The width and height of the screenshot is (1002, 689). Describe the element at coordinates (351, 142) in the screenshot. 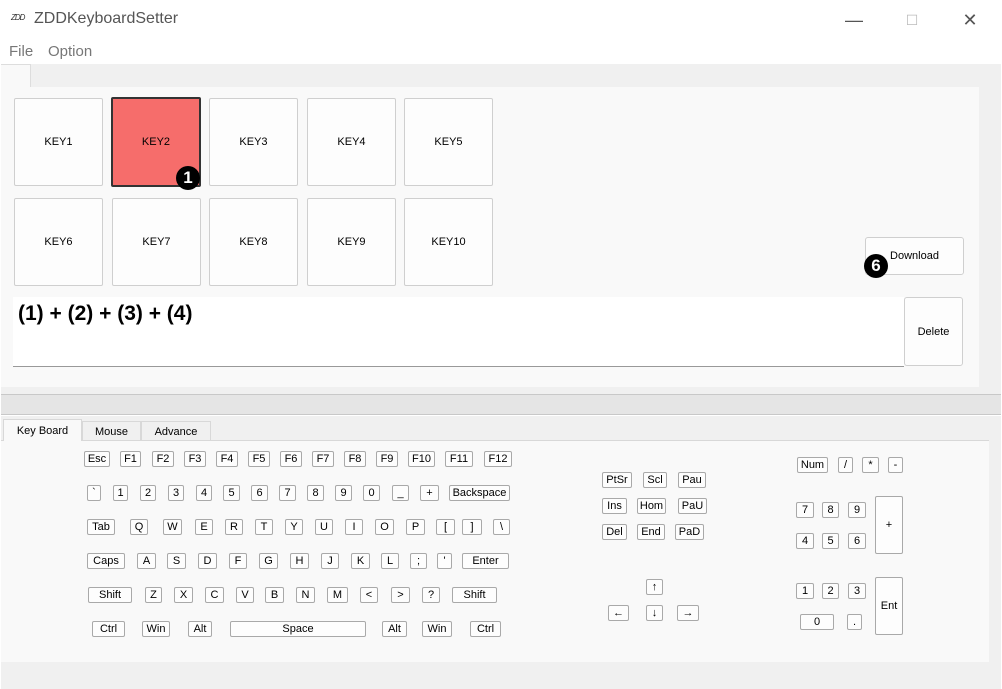

I see `key4-button: KEY4` at that location.